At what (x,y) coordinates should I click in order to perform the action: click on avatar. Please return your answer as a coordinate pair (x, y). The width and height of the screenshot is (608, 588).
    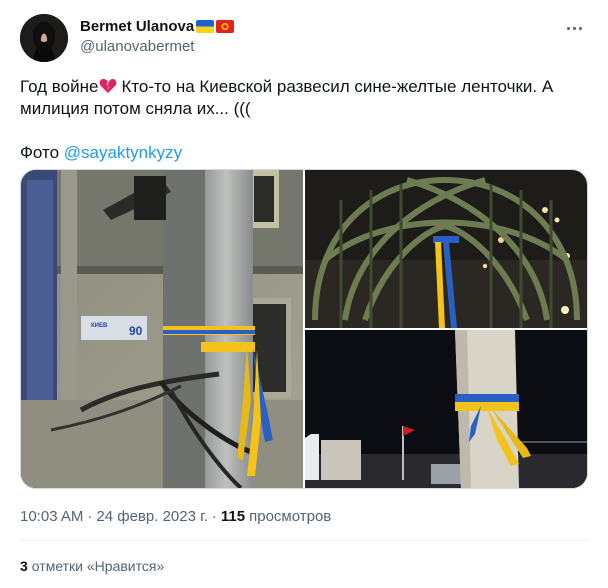
    Looking at the image, I should click on (44, 38).